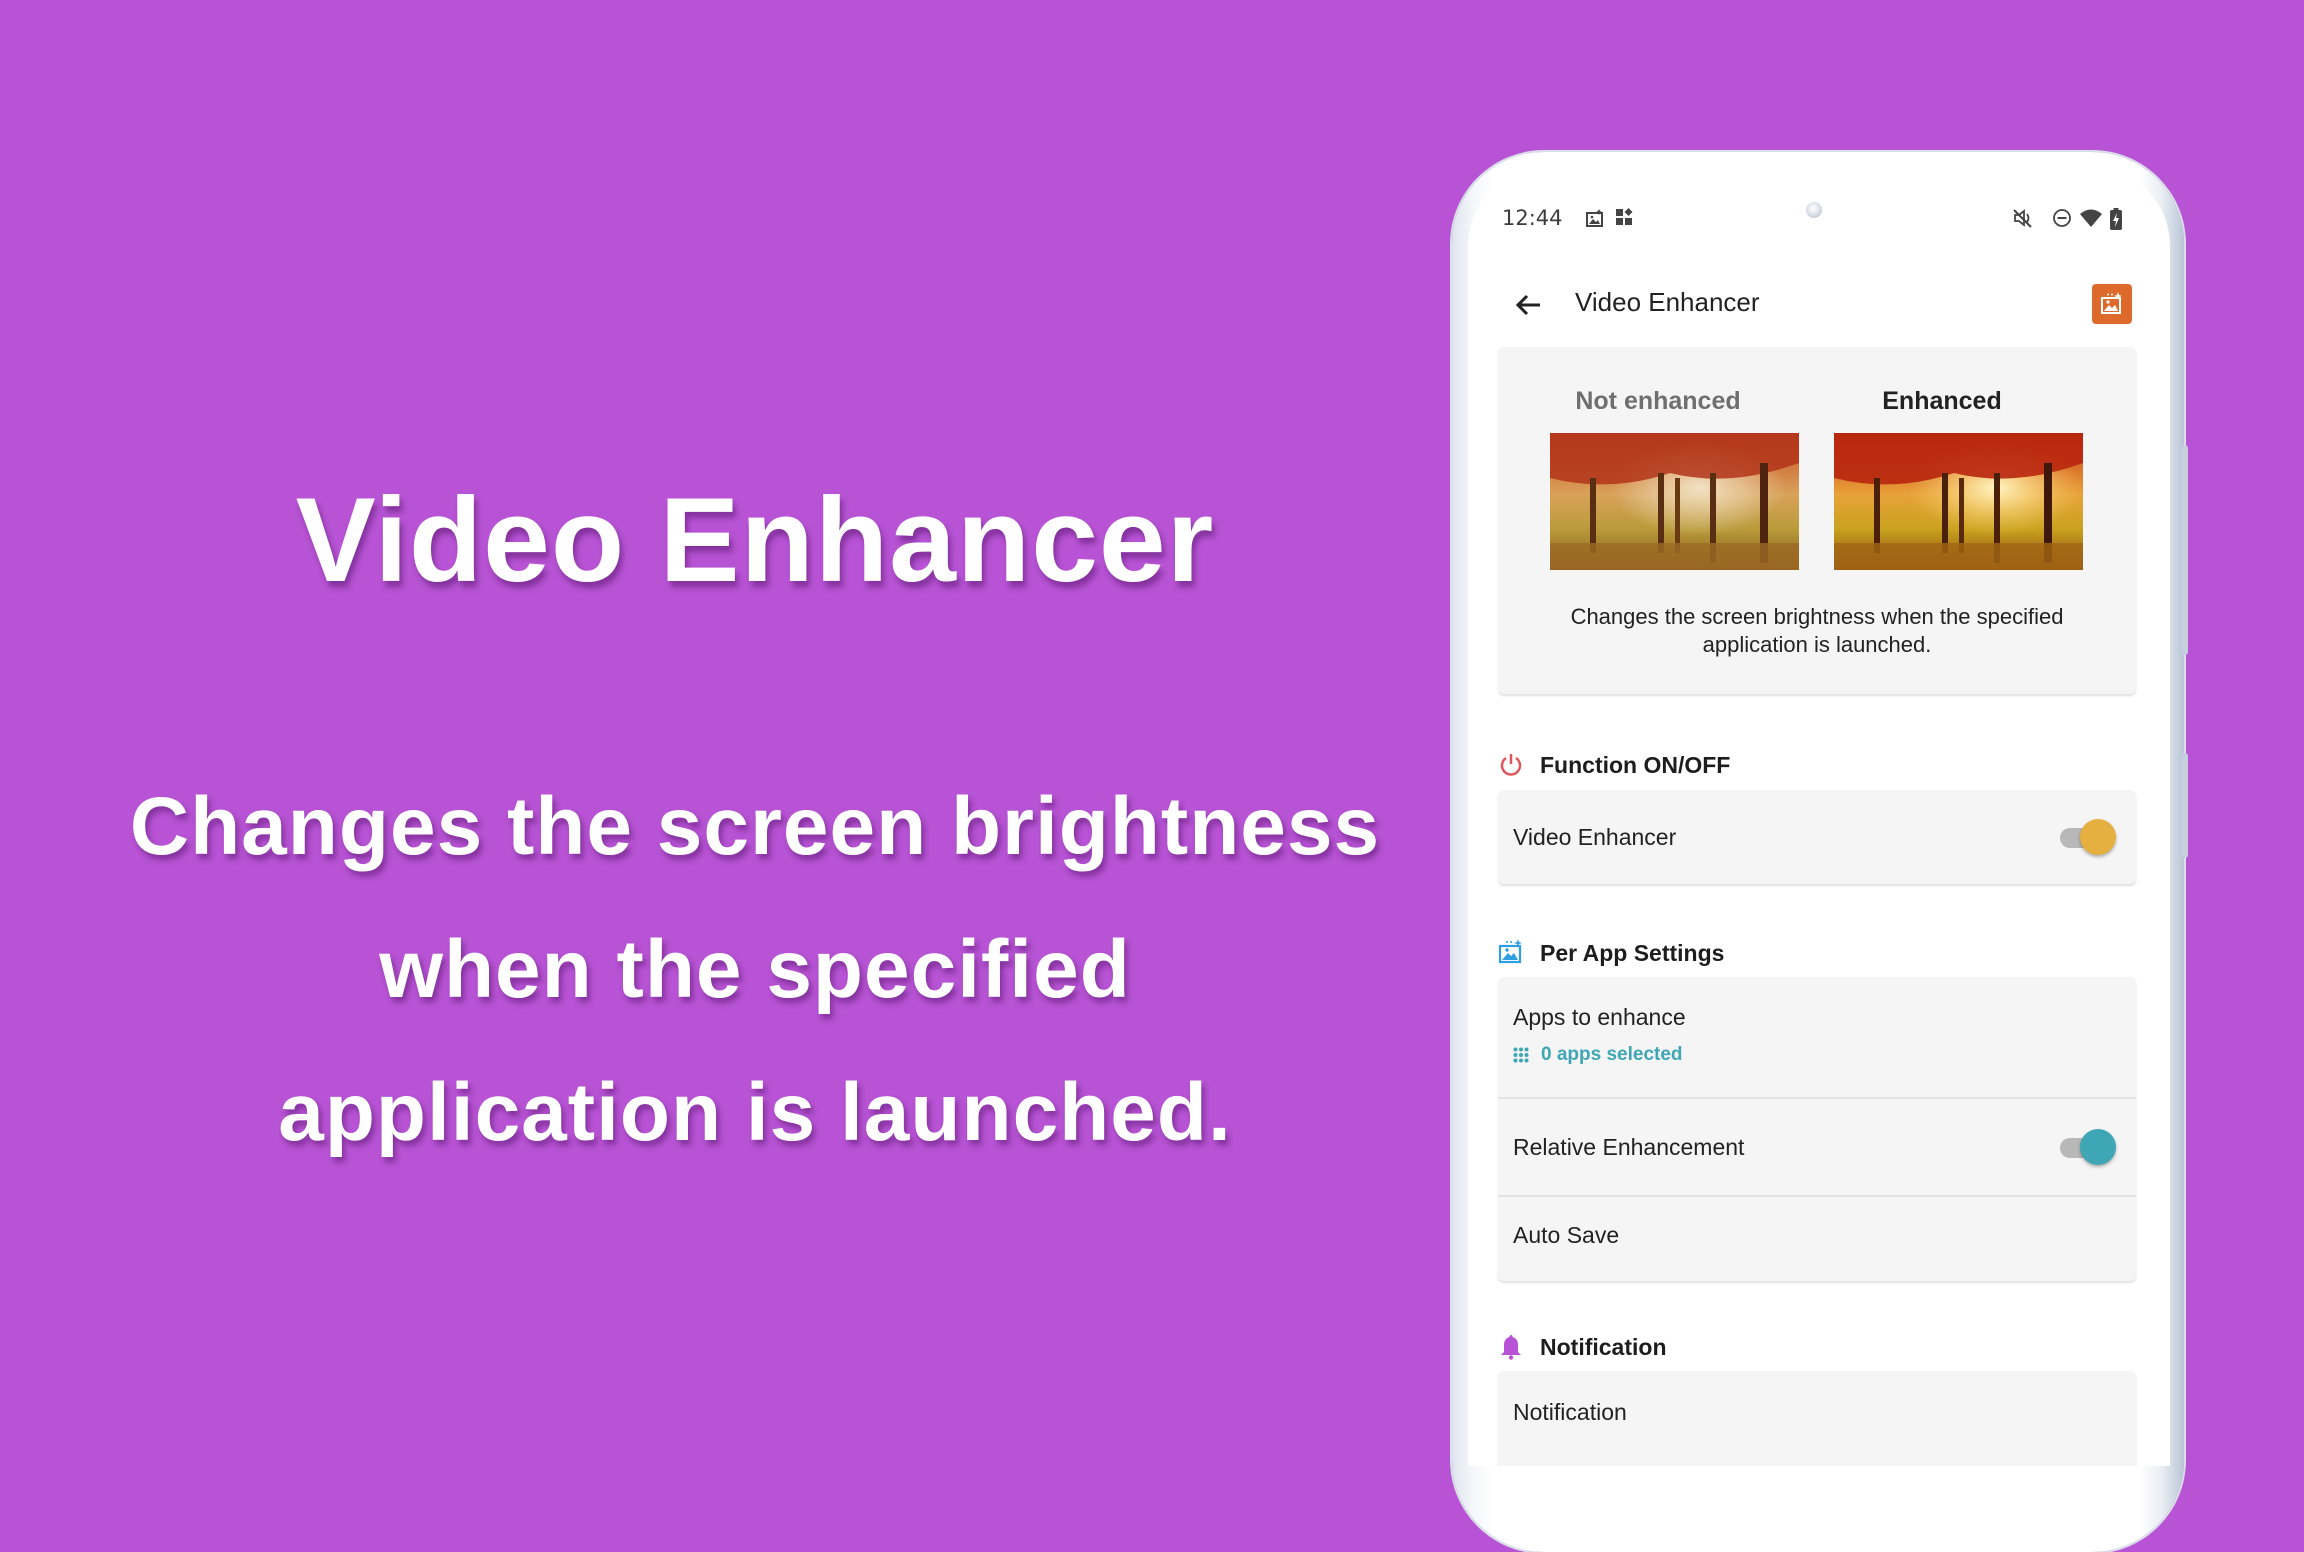  Describe the element at coordinates (1529, 305) in the screenshot. I see `arrow-back-icon` at that location.